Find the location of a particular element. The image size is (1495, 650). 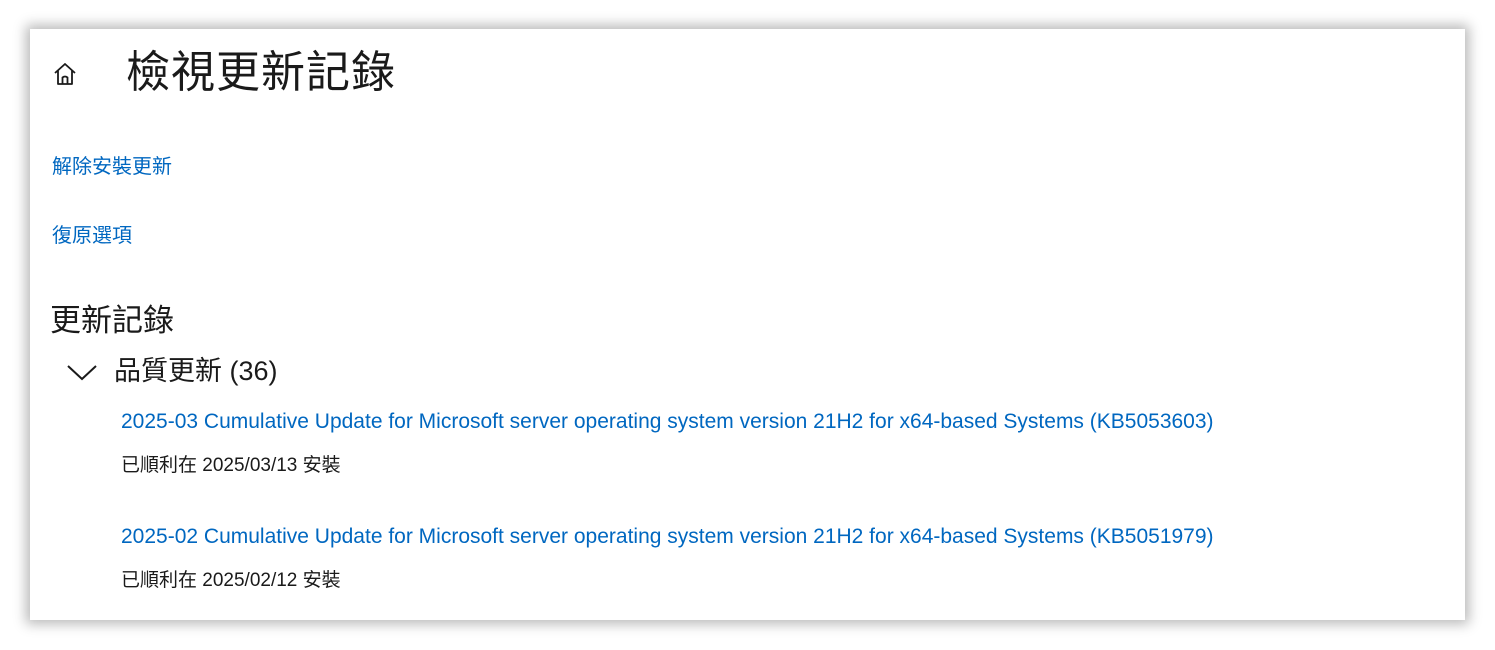

update-install-status: 已順利在 2025/02/12 安裝 is located at coordinates (231, 580).